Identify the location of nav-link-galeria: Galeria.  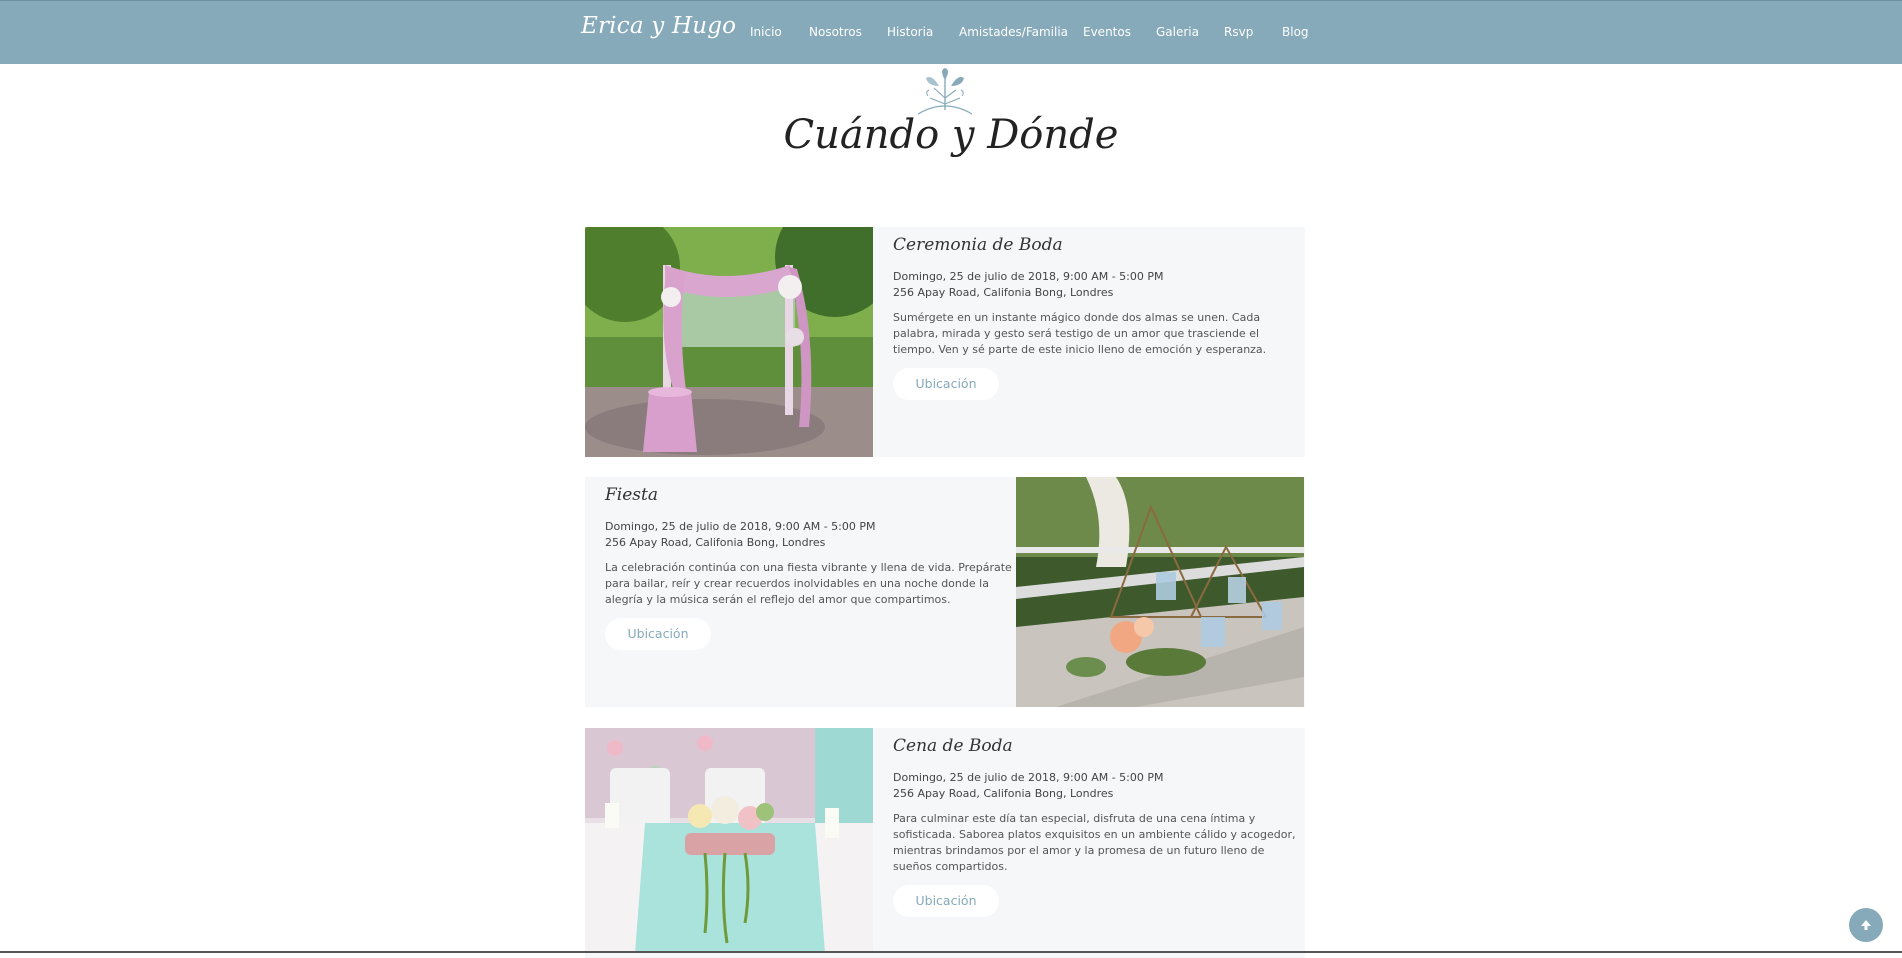
(1177, 32).